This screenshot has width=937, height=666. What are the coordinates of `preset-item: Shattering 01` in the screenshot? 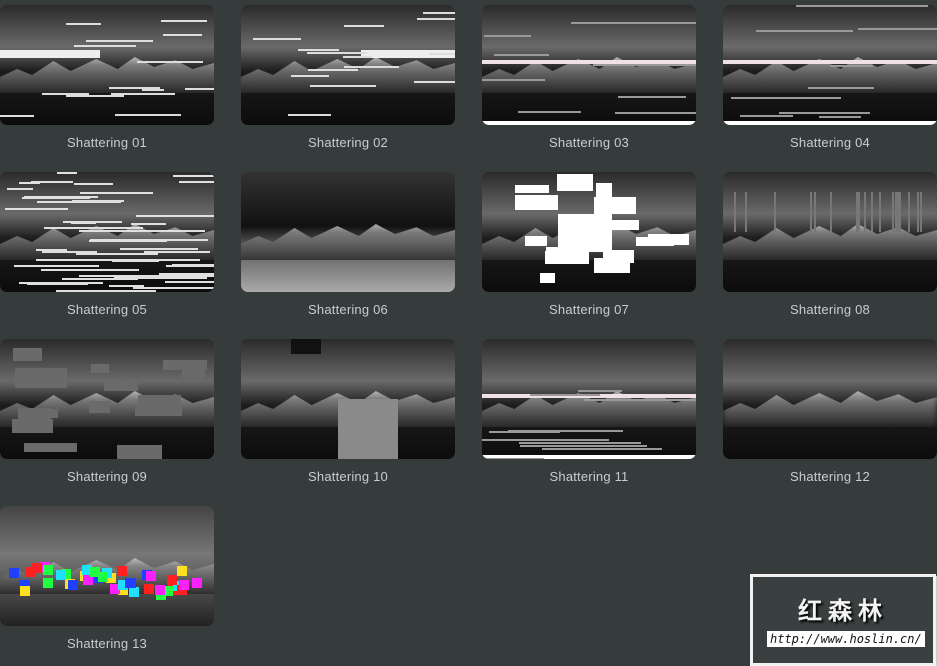 It's located at (107, 77).